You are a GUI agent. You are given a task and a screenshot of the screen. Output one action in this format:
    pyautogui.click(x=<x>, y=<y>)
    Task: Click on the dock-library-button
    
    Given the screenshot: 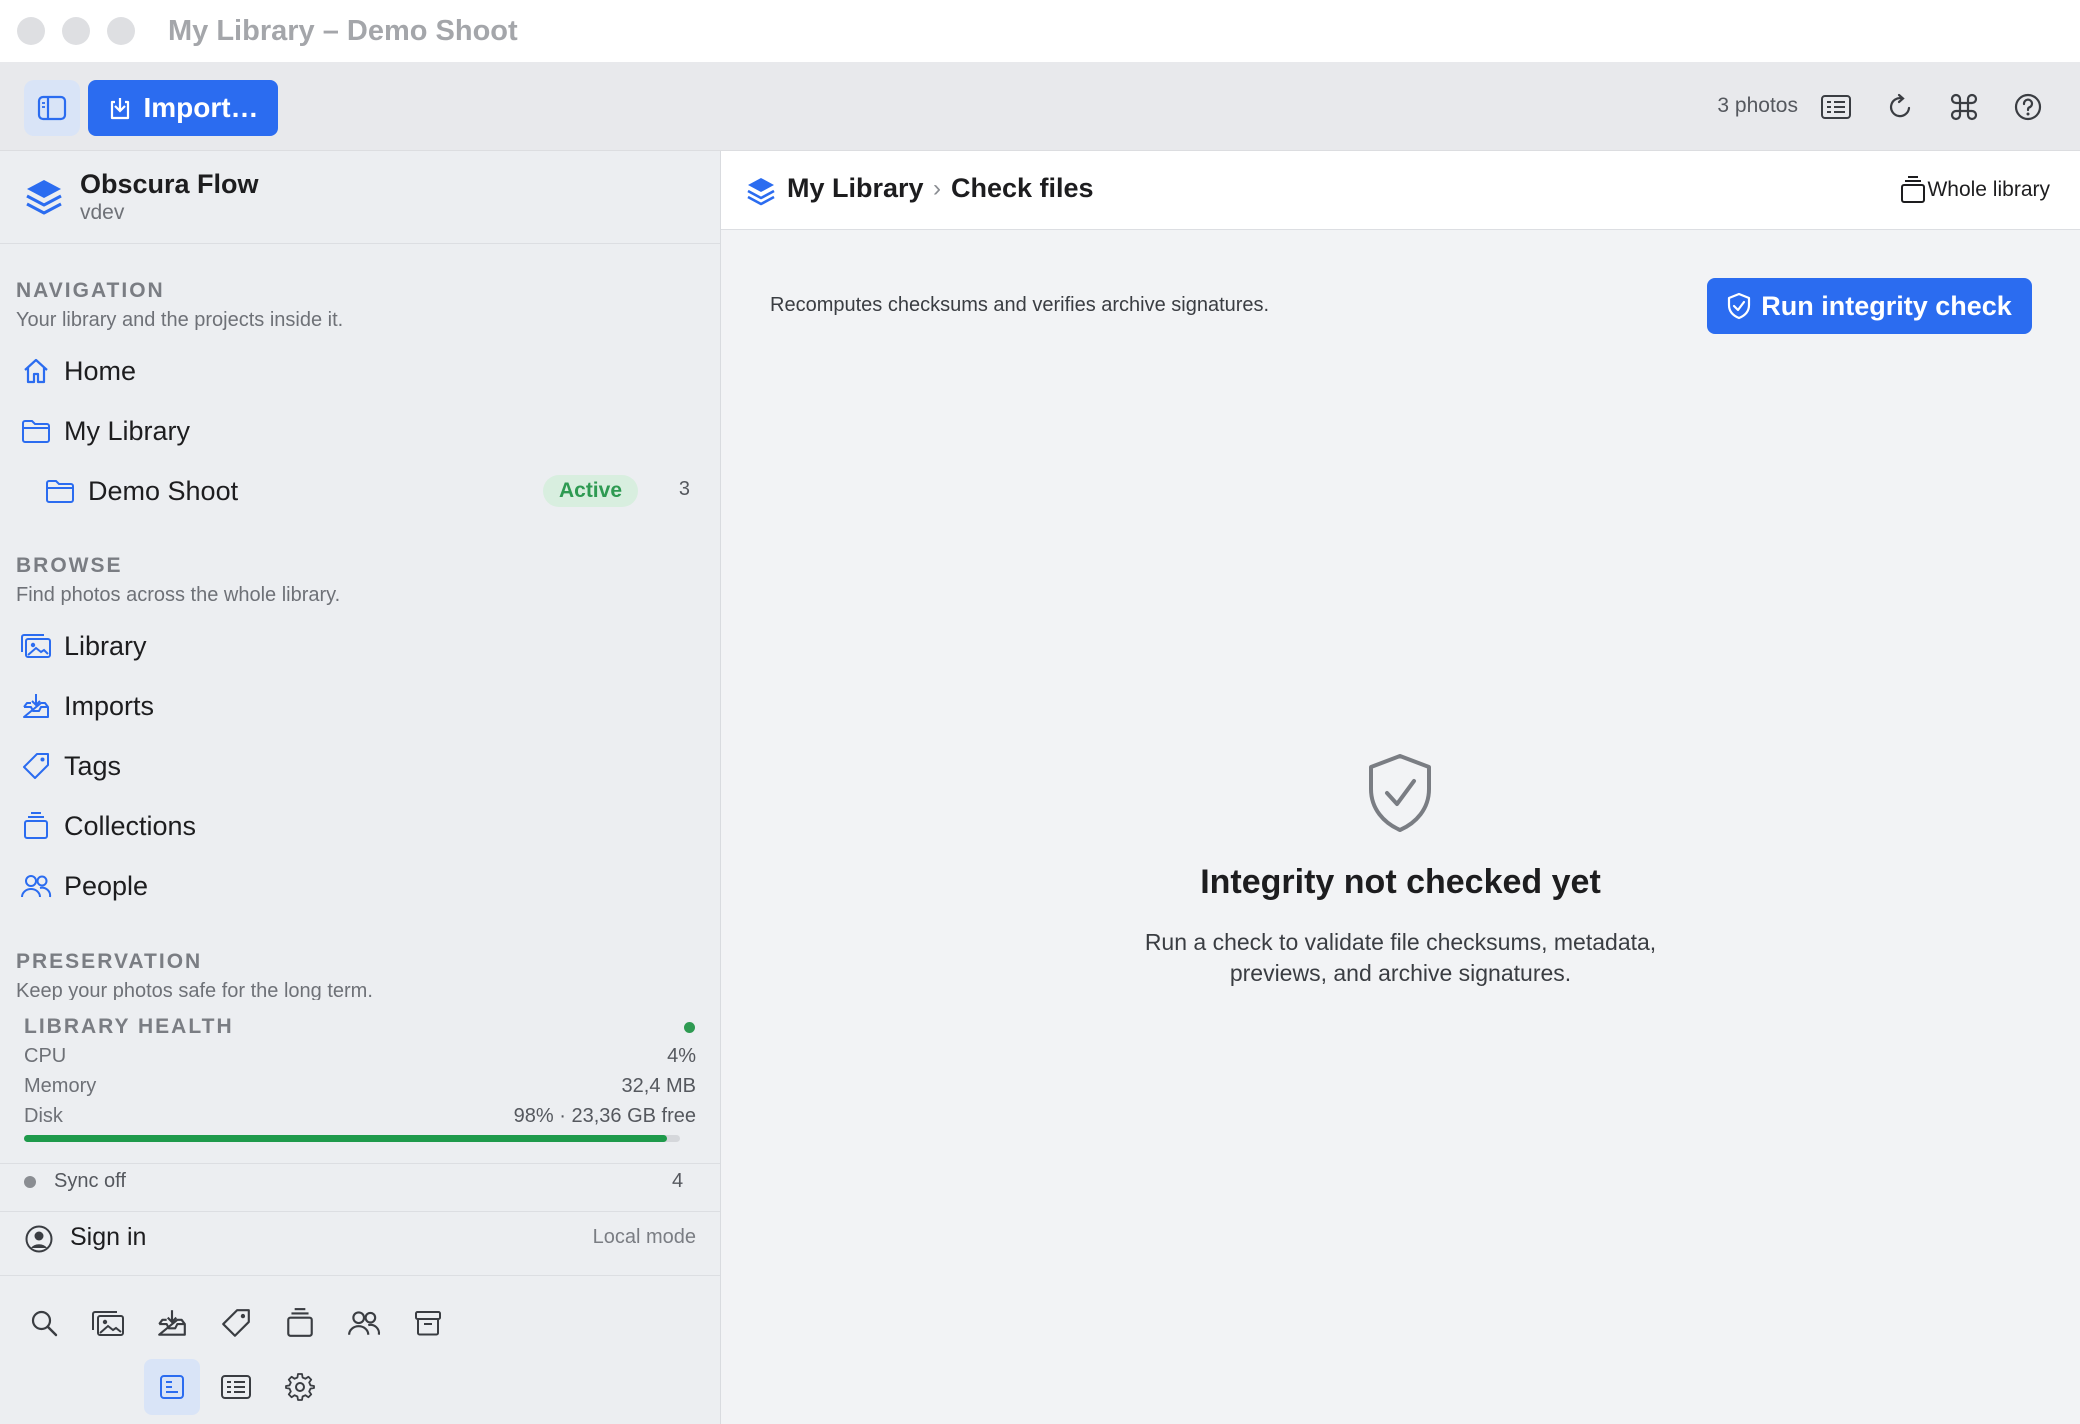 What is the action you would take?
    pyautogui.click(x=108, y=1323)
    